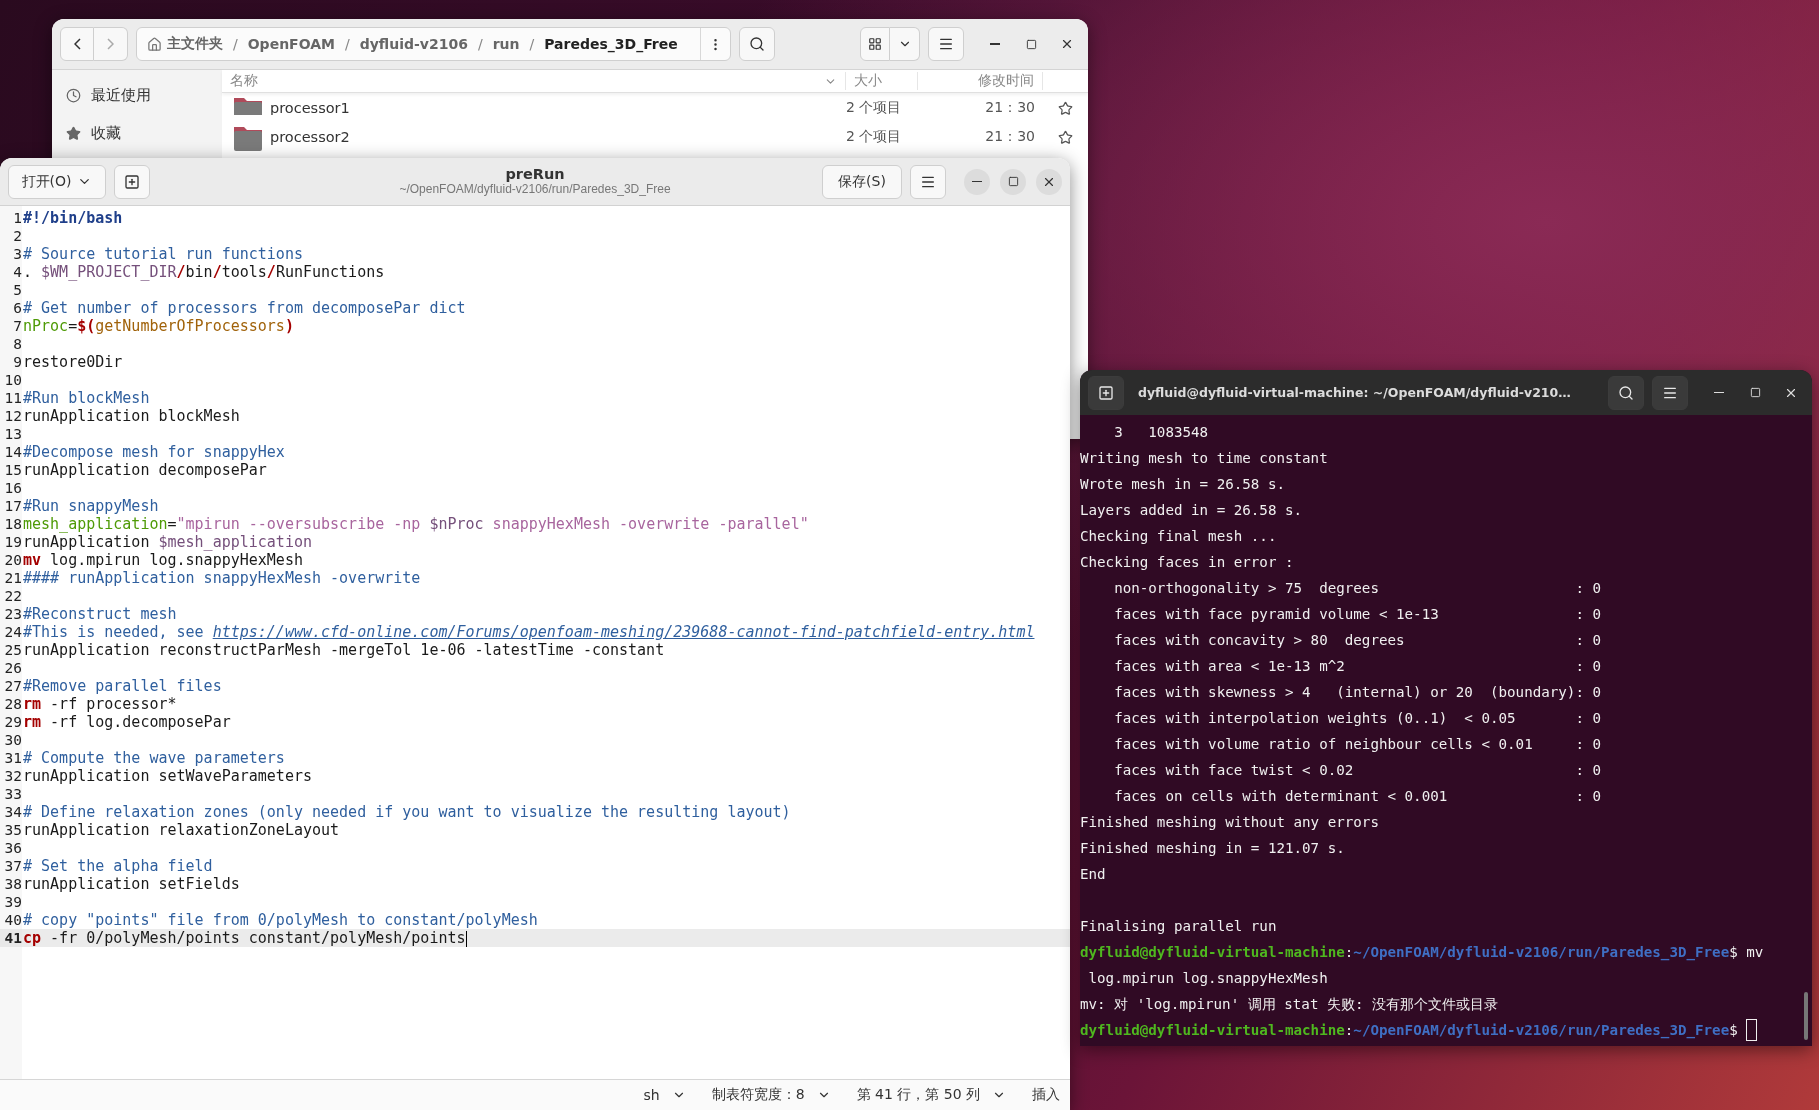  What do you see at coordinates (291, 44) in the screenshot?
I see `breadcrumb: OpenFOAM` at bounding box center [291, 44].